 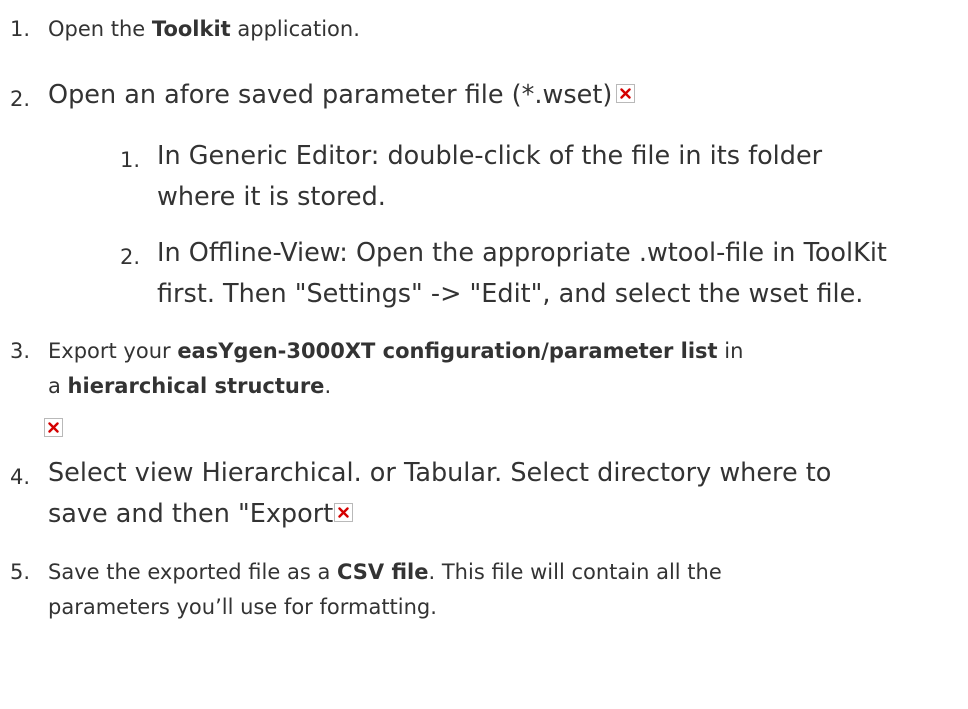 I want to click on list-item: Open the Toolkit application., so click(x=204, y=29).